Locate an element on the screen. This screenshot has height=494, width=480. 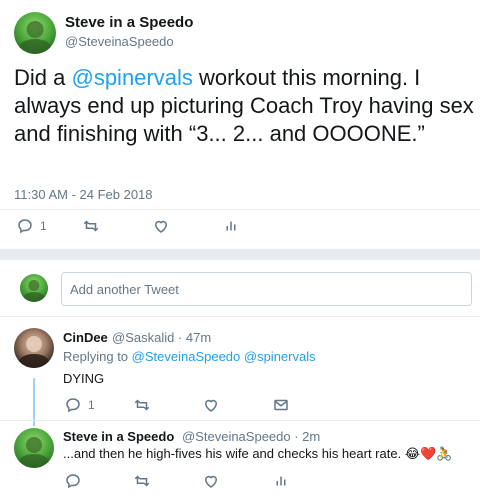
replying-prefix: Replying to is located at coordinates (97, 356).